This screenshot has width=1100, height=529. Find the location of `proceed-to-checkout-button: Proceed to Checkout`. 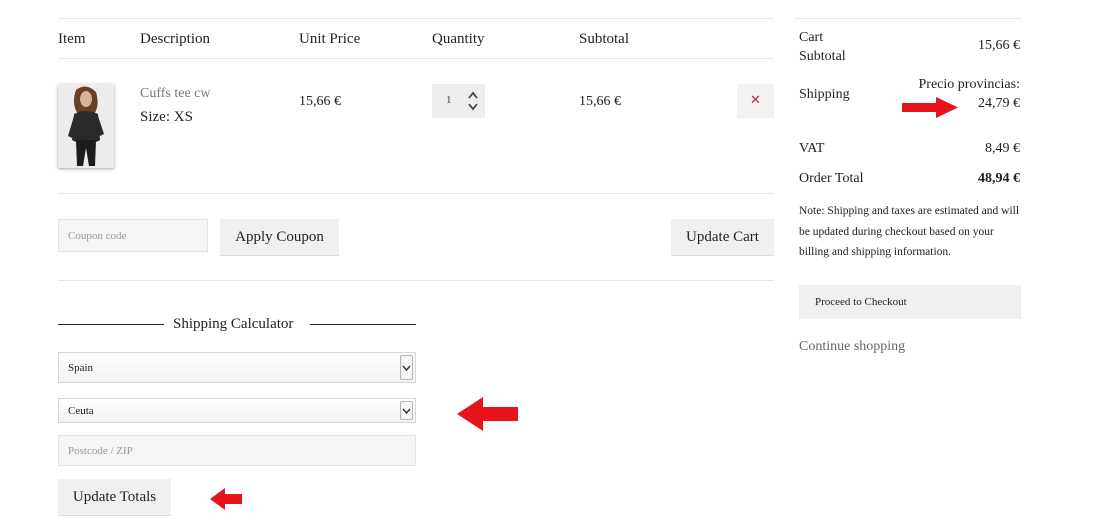

proceed-to-checkout-button: Proceed to Checkout is located at coordinates (910, 302).